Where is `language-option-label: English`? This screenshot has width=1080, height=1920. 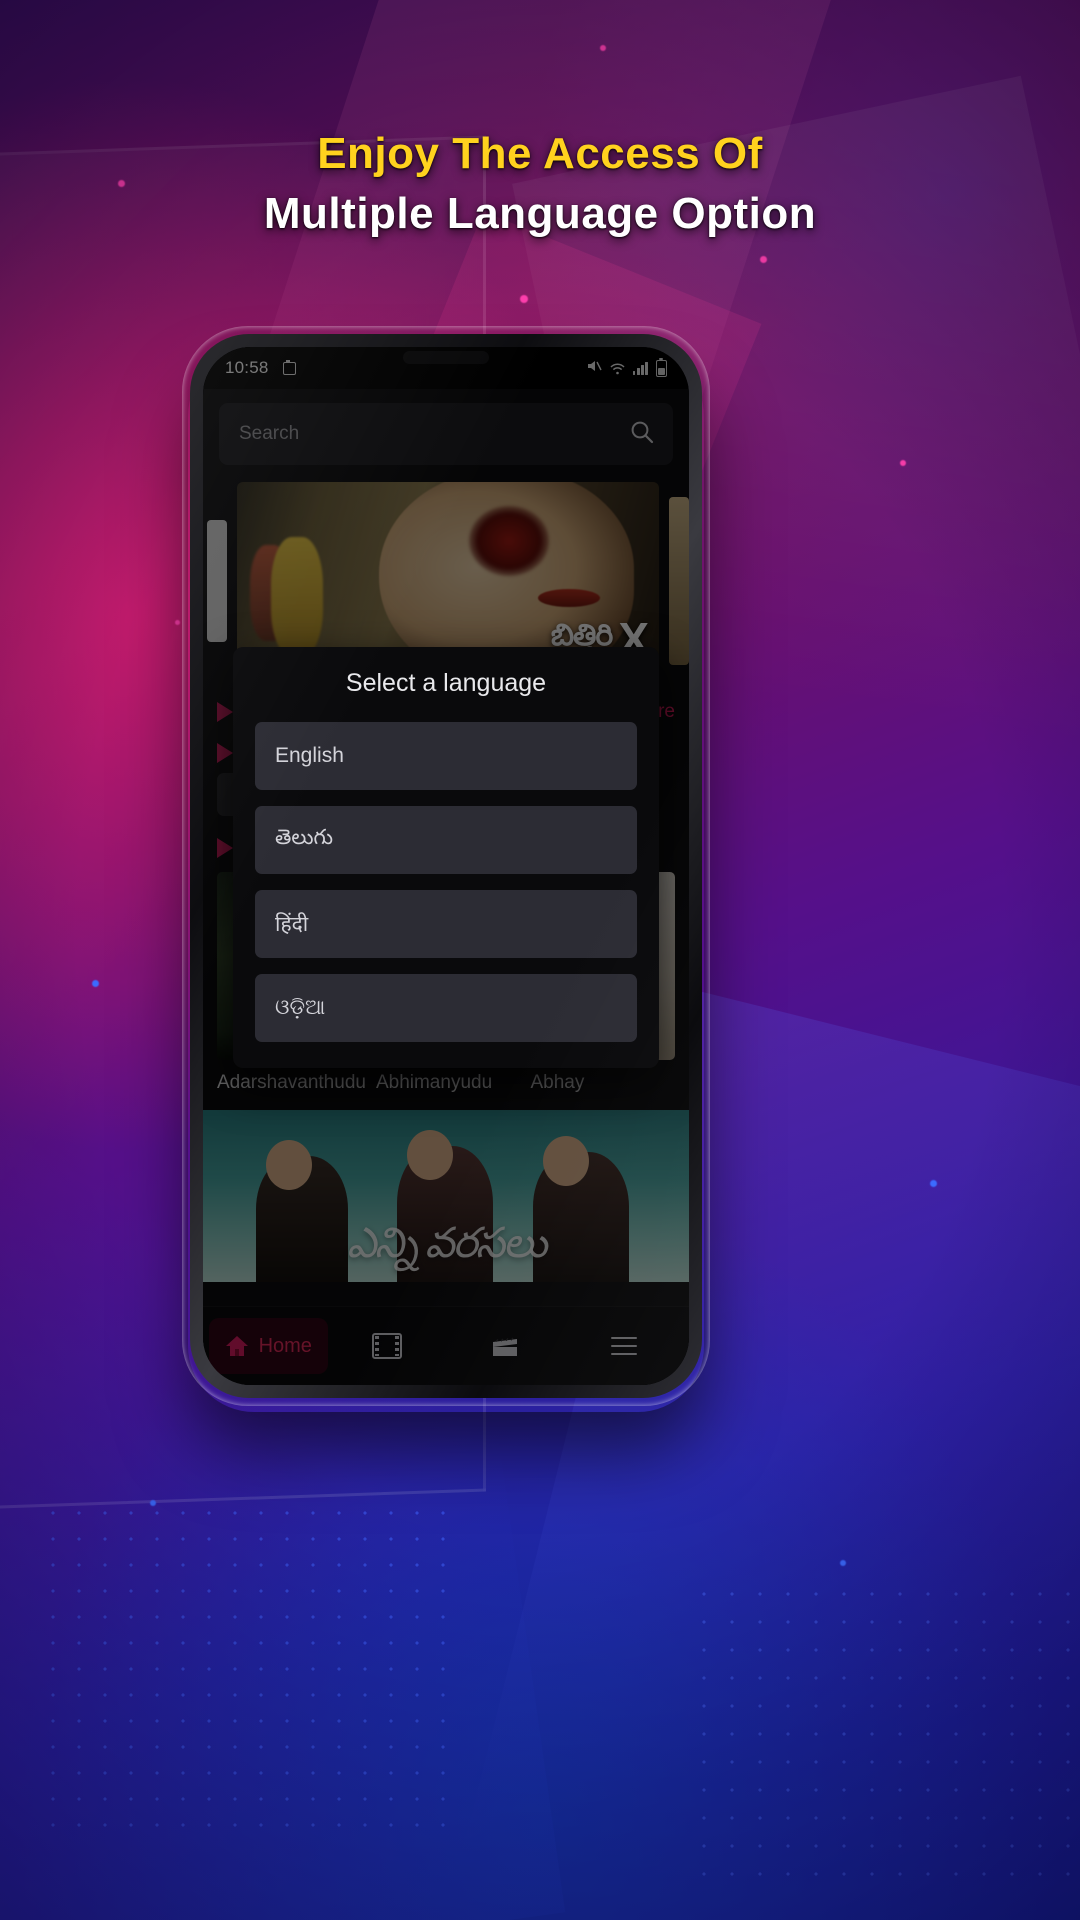
language-option-label: English is located at coordinates (309, 755).